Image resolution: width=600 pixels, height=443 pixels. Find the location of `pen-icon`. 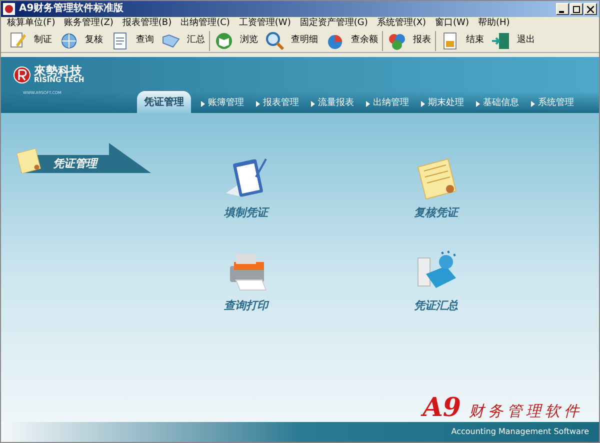

pen-icon is located at coordinates (18, 40).